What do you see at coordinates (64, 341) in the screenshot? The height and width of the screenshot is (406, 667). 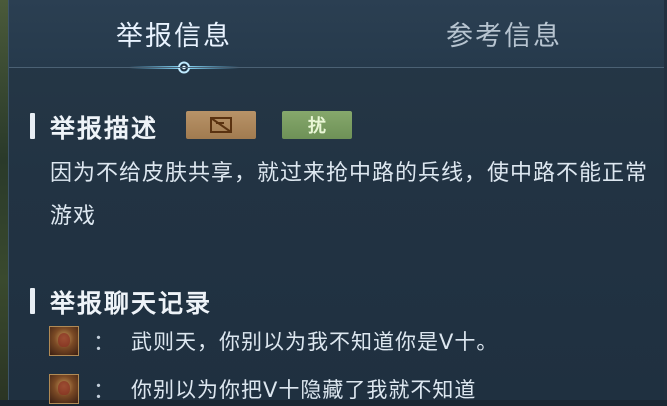 I see `player-avatar-icon` at bounding box center [64, 341].